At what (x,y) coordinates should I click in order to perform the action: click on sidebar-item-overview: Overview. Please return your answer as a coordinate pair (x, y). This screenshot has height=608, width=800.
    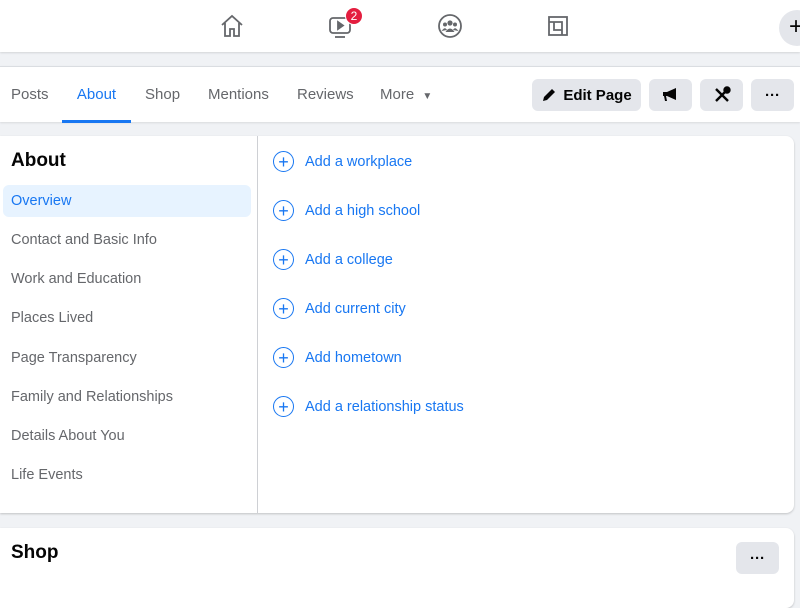
    Looking at the image, I should click on (127, 201).